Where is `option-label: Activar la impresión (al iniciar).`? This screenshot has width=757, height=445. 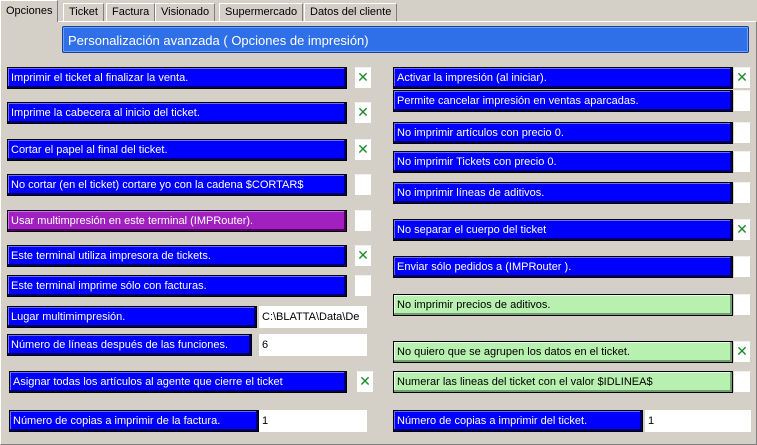
option-label: Activar la impresión (al iniciar). is located at coordinates (563, 78).